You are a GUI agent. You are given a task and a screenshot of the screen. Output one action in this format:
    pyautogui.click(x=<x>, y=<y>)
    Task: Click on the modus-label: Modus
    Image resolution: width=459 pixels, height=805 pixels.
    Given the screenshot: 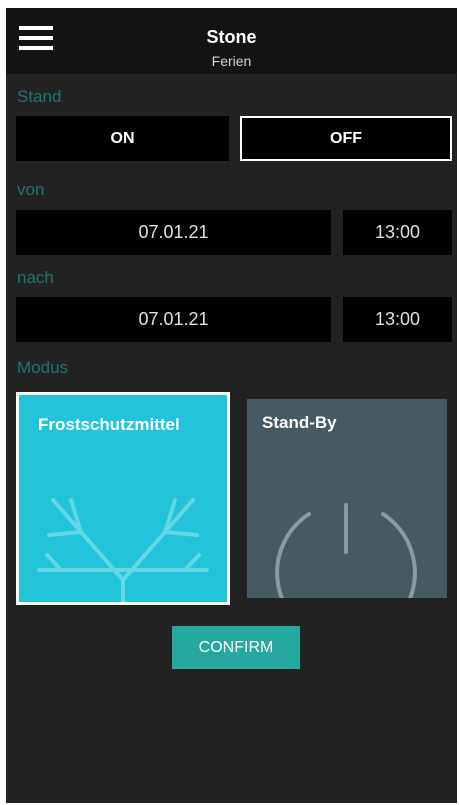 What is the action you would take?
    pyautogui.click(x=43, y=367)
    